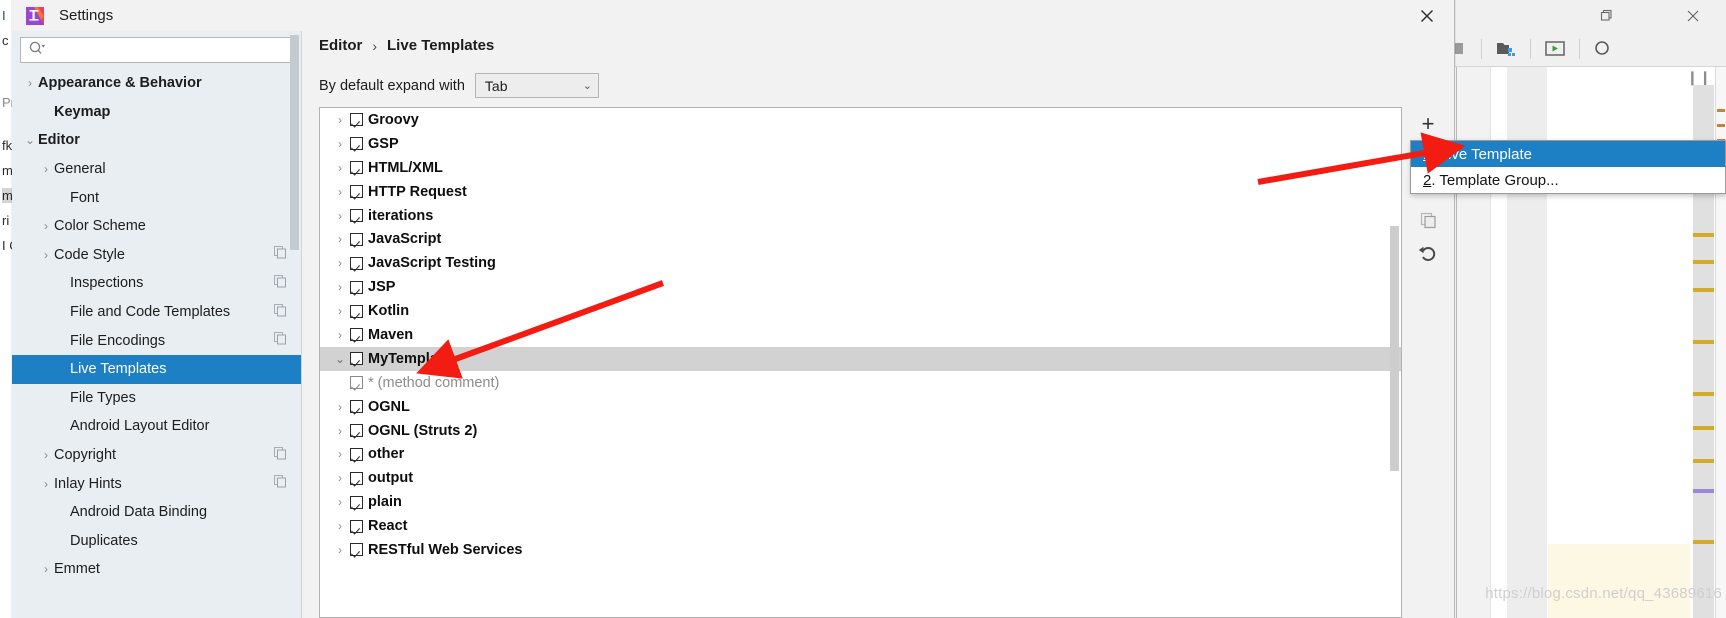 This screenshot has height=618, width=1726. What do you see at coordinates (156, 369) in the screenshot?
I see `sidebar-item-live-templates: Live Templates` at bounding box center [156, 369].